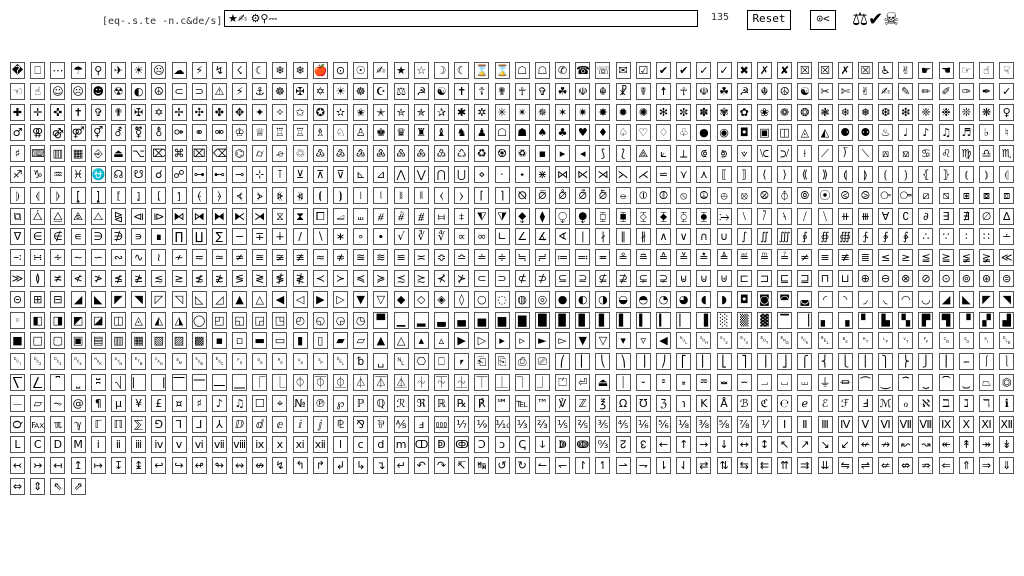  What do you see at coordinates (320, 133) in the screenshot?
I see `glyph-key: ♗` at bounding box center [320, 133].